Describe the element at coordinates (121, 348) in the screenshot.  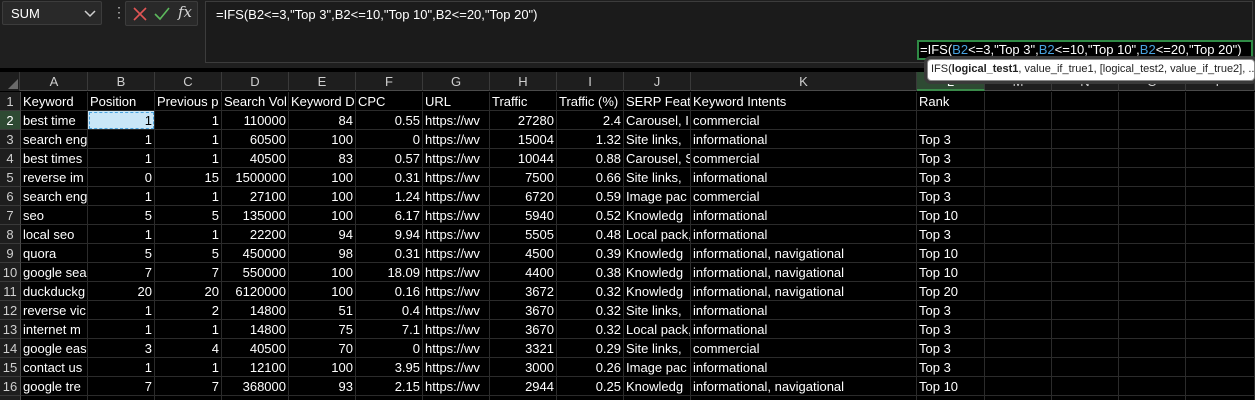
I see `cell: 3` at that location.